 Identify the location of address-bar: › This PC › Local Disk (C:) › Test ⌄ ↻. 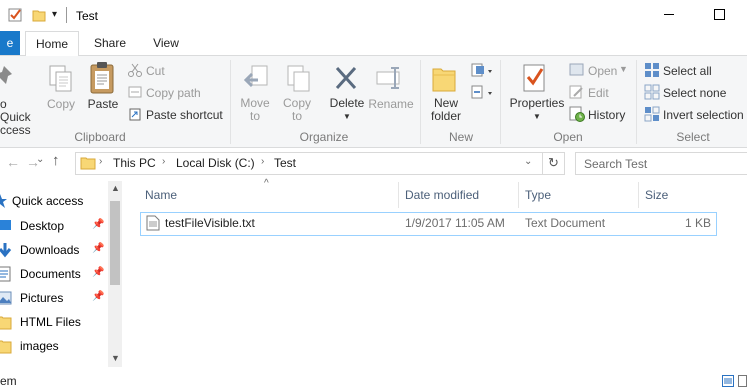
(320, 163).